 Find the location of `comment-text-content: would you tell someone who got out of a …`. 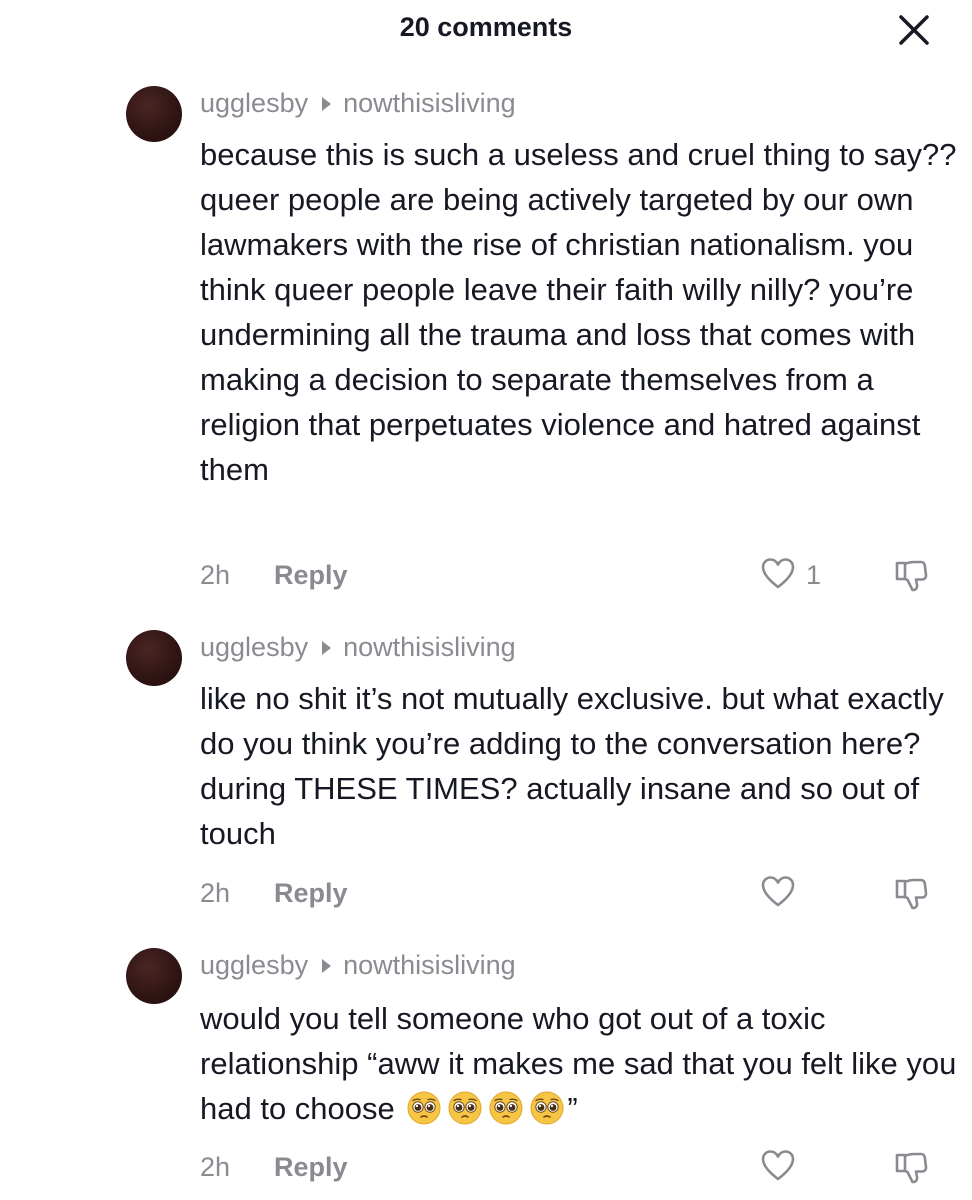

comment-text-content: would you tell someone who got out of a … is located at coordinates (578, 1063).